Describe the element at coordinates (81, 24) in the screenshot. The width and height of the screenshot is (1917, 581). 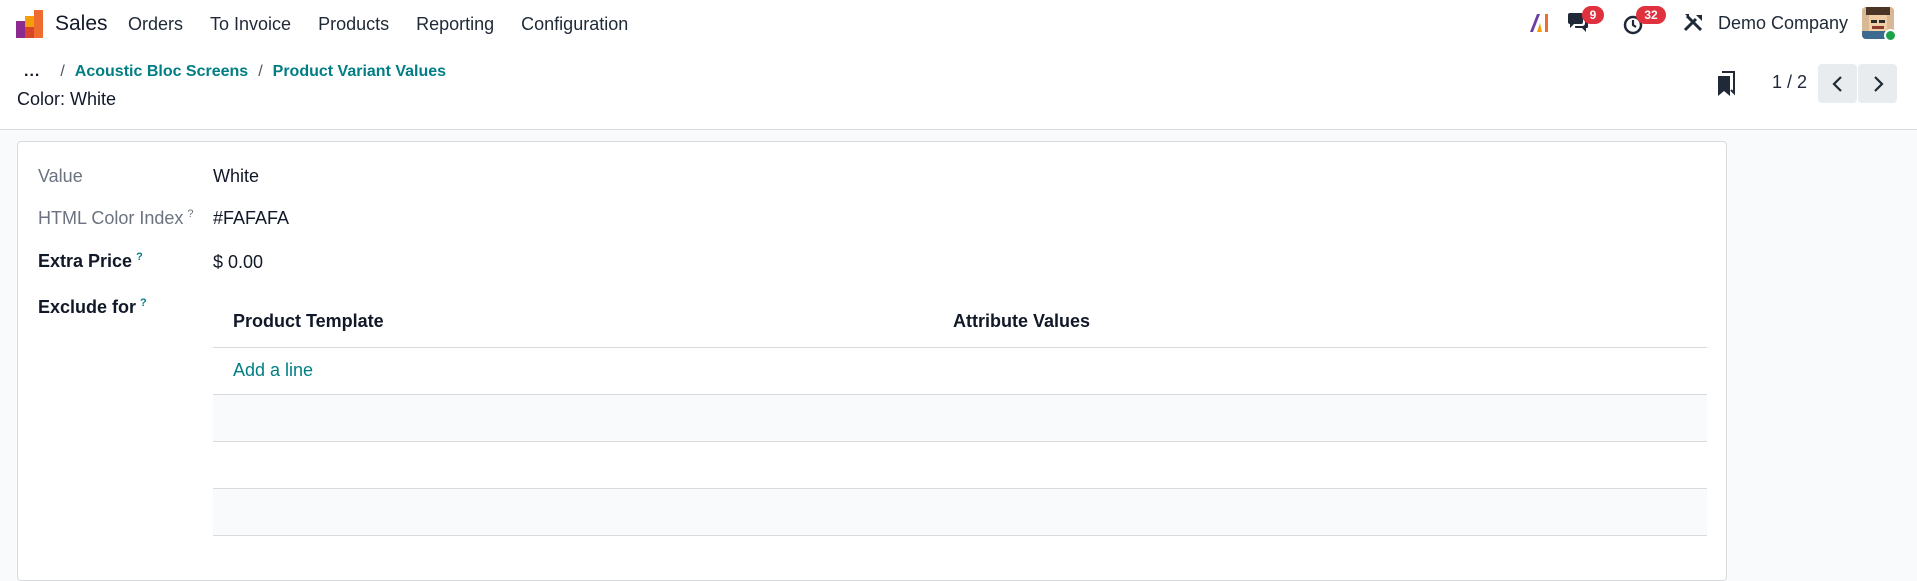
I see `app-name: Sales` at that location.